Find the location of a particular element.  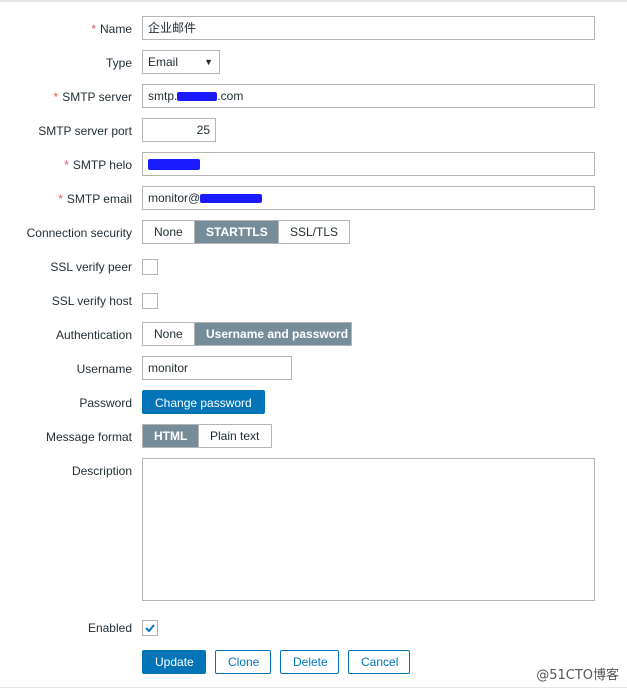

smtp-server-value-suffix: .com is located at coordinates (230, 96).